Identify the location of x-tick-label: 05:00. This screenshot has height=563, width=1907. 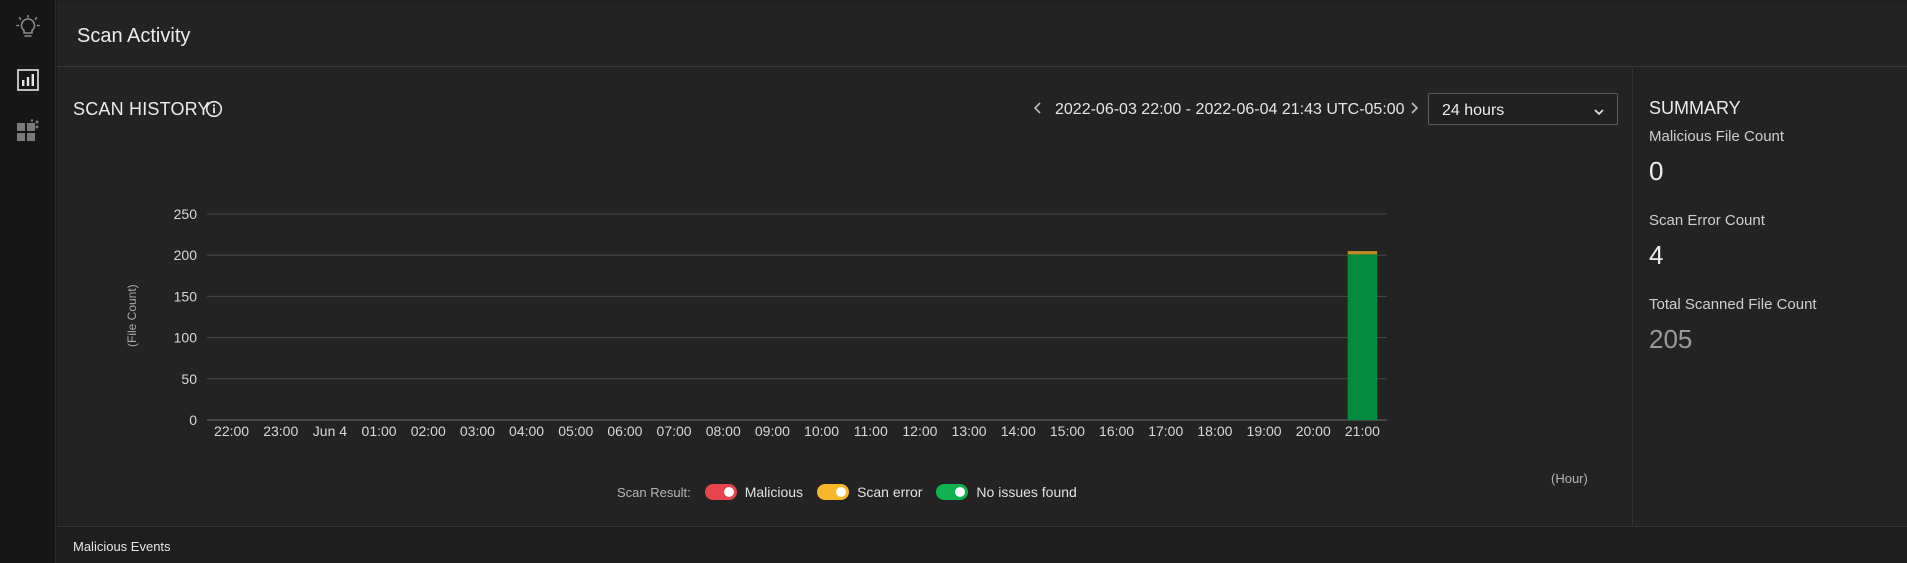
(575, 431).